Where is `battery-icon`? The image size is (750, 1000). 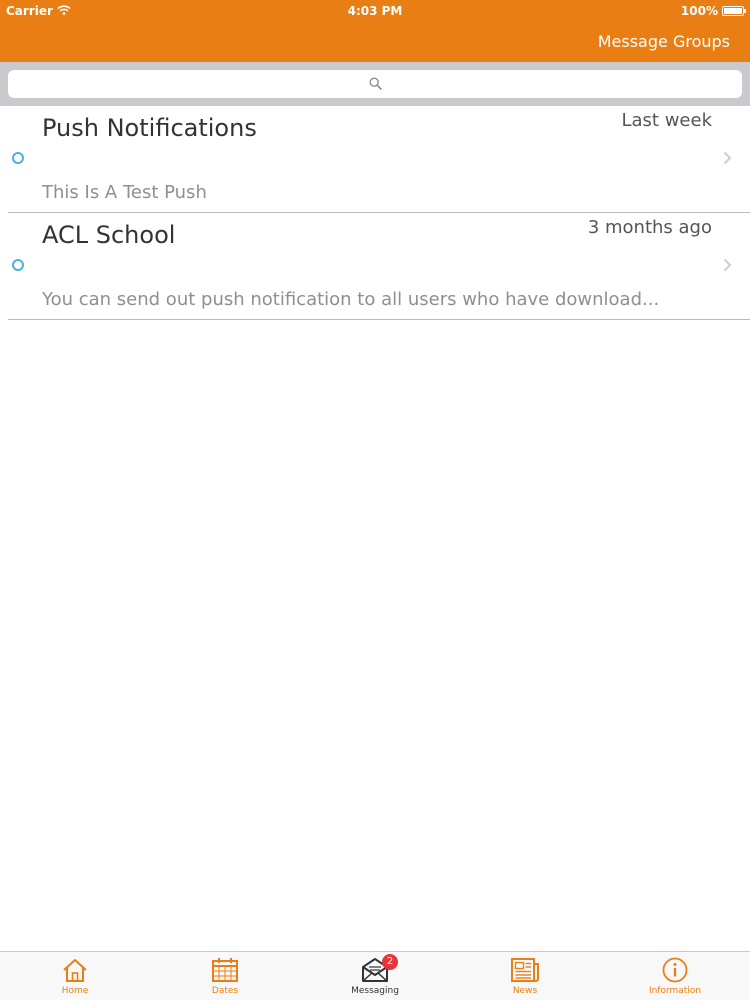 battery-icon is located at coordinates (734, 11).